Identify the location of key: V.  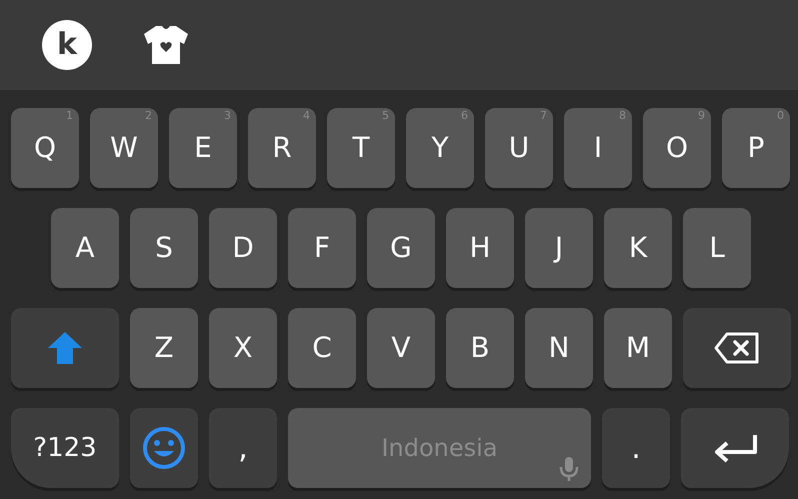
(401, 348).